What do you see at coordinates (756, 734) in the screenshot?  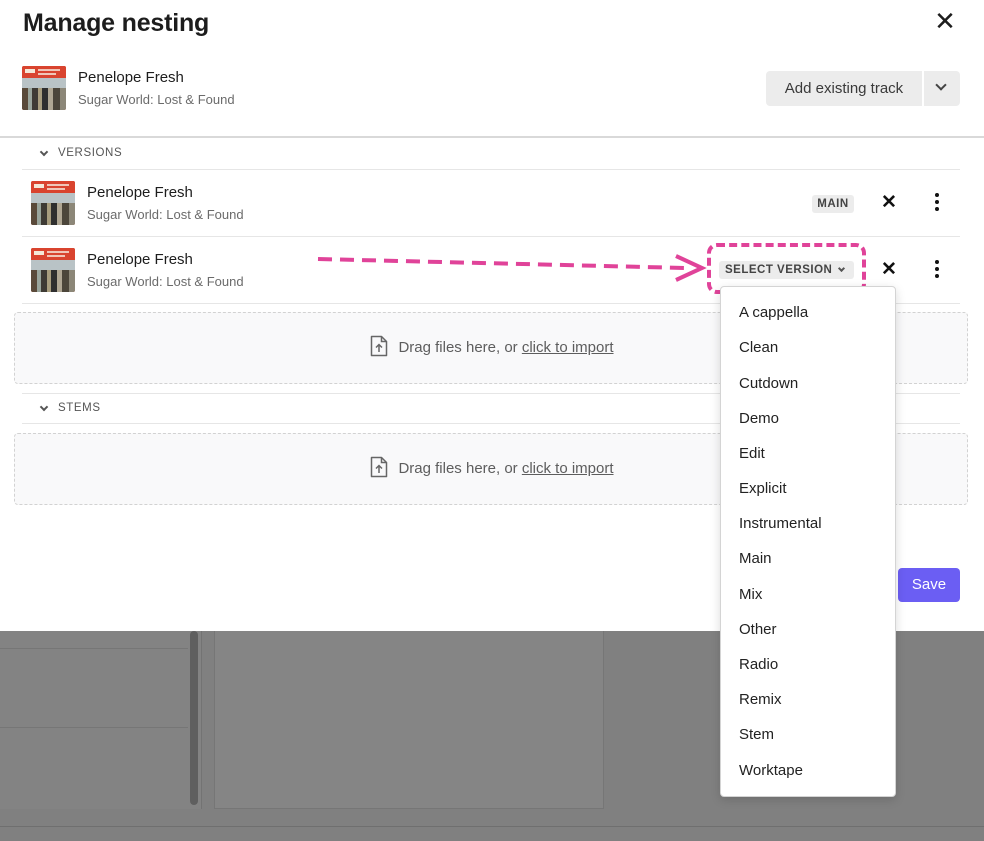 I see `version-option: Stem` at bounding box center [756, 734].